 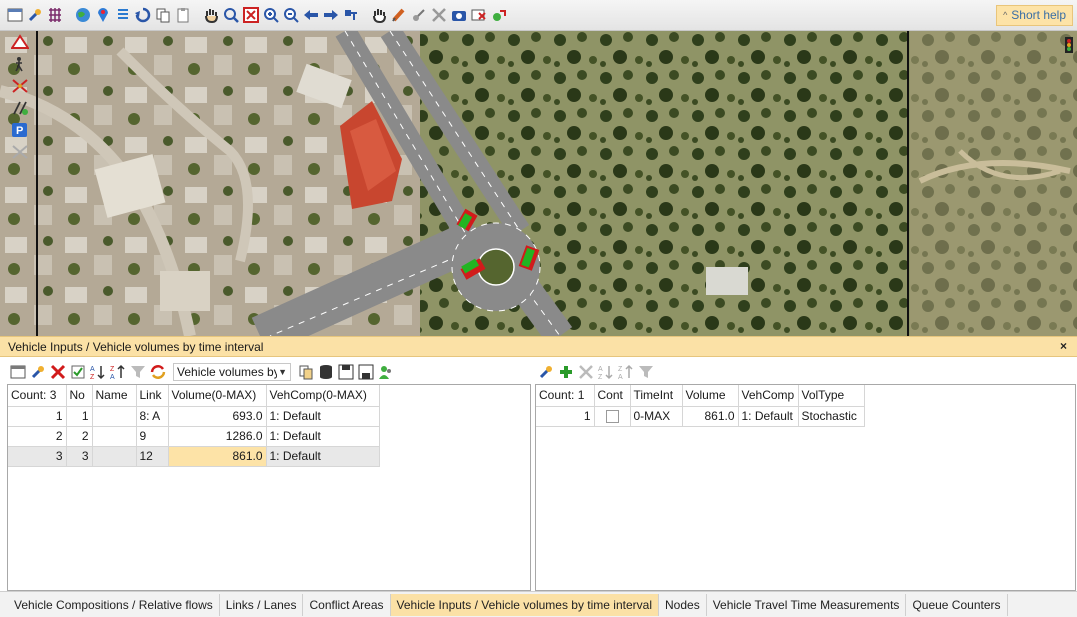 What do you see at coordinates (656, 416) in the screenshot?
I see `cell-timeint: 0-MAX` at bounding box center [656, 416].